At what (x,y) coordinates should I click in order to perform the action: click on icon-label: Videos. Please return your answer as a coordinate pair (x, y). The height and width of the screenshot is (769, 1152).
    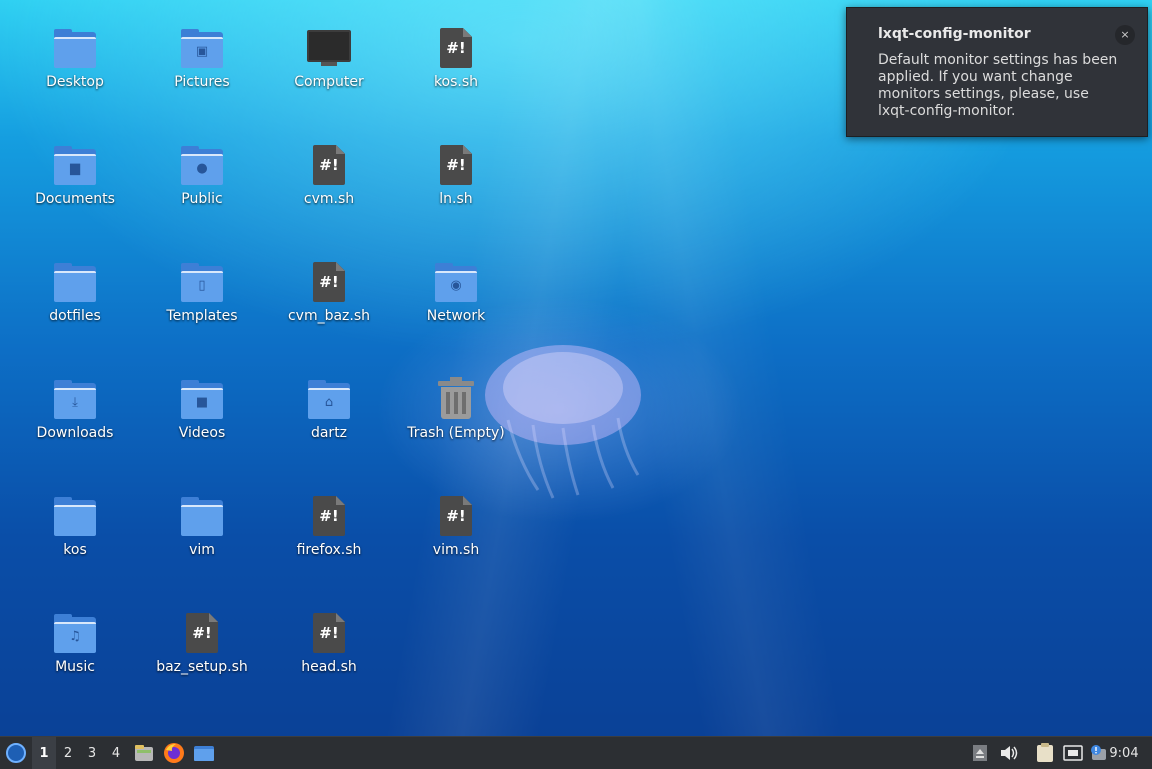
    Looking at the image, I should click on (202, 433).